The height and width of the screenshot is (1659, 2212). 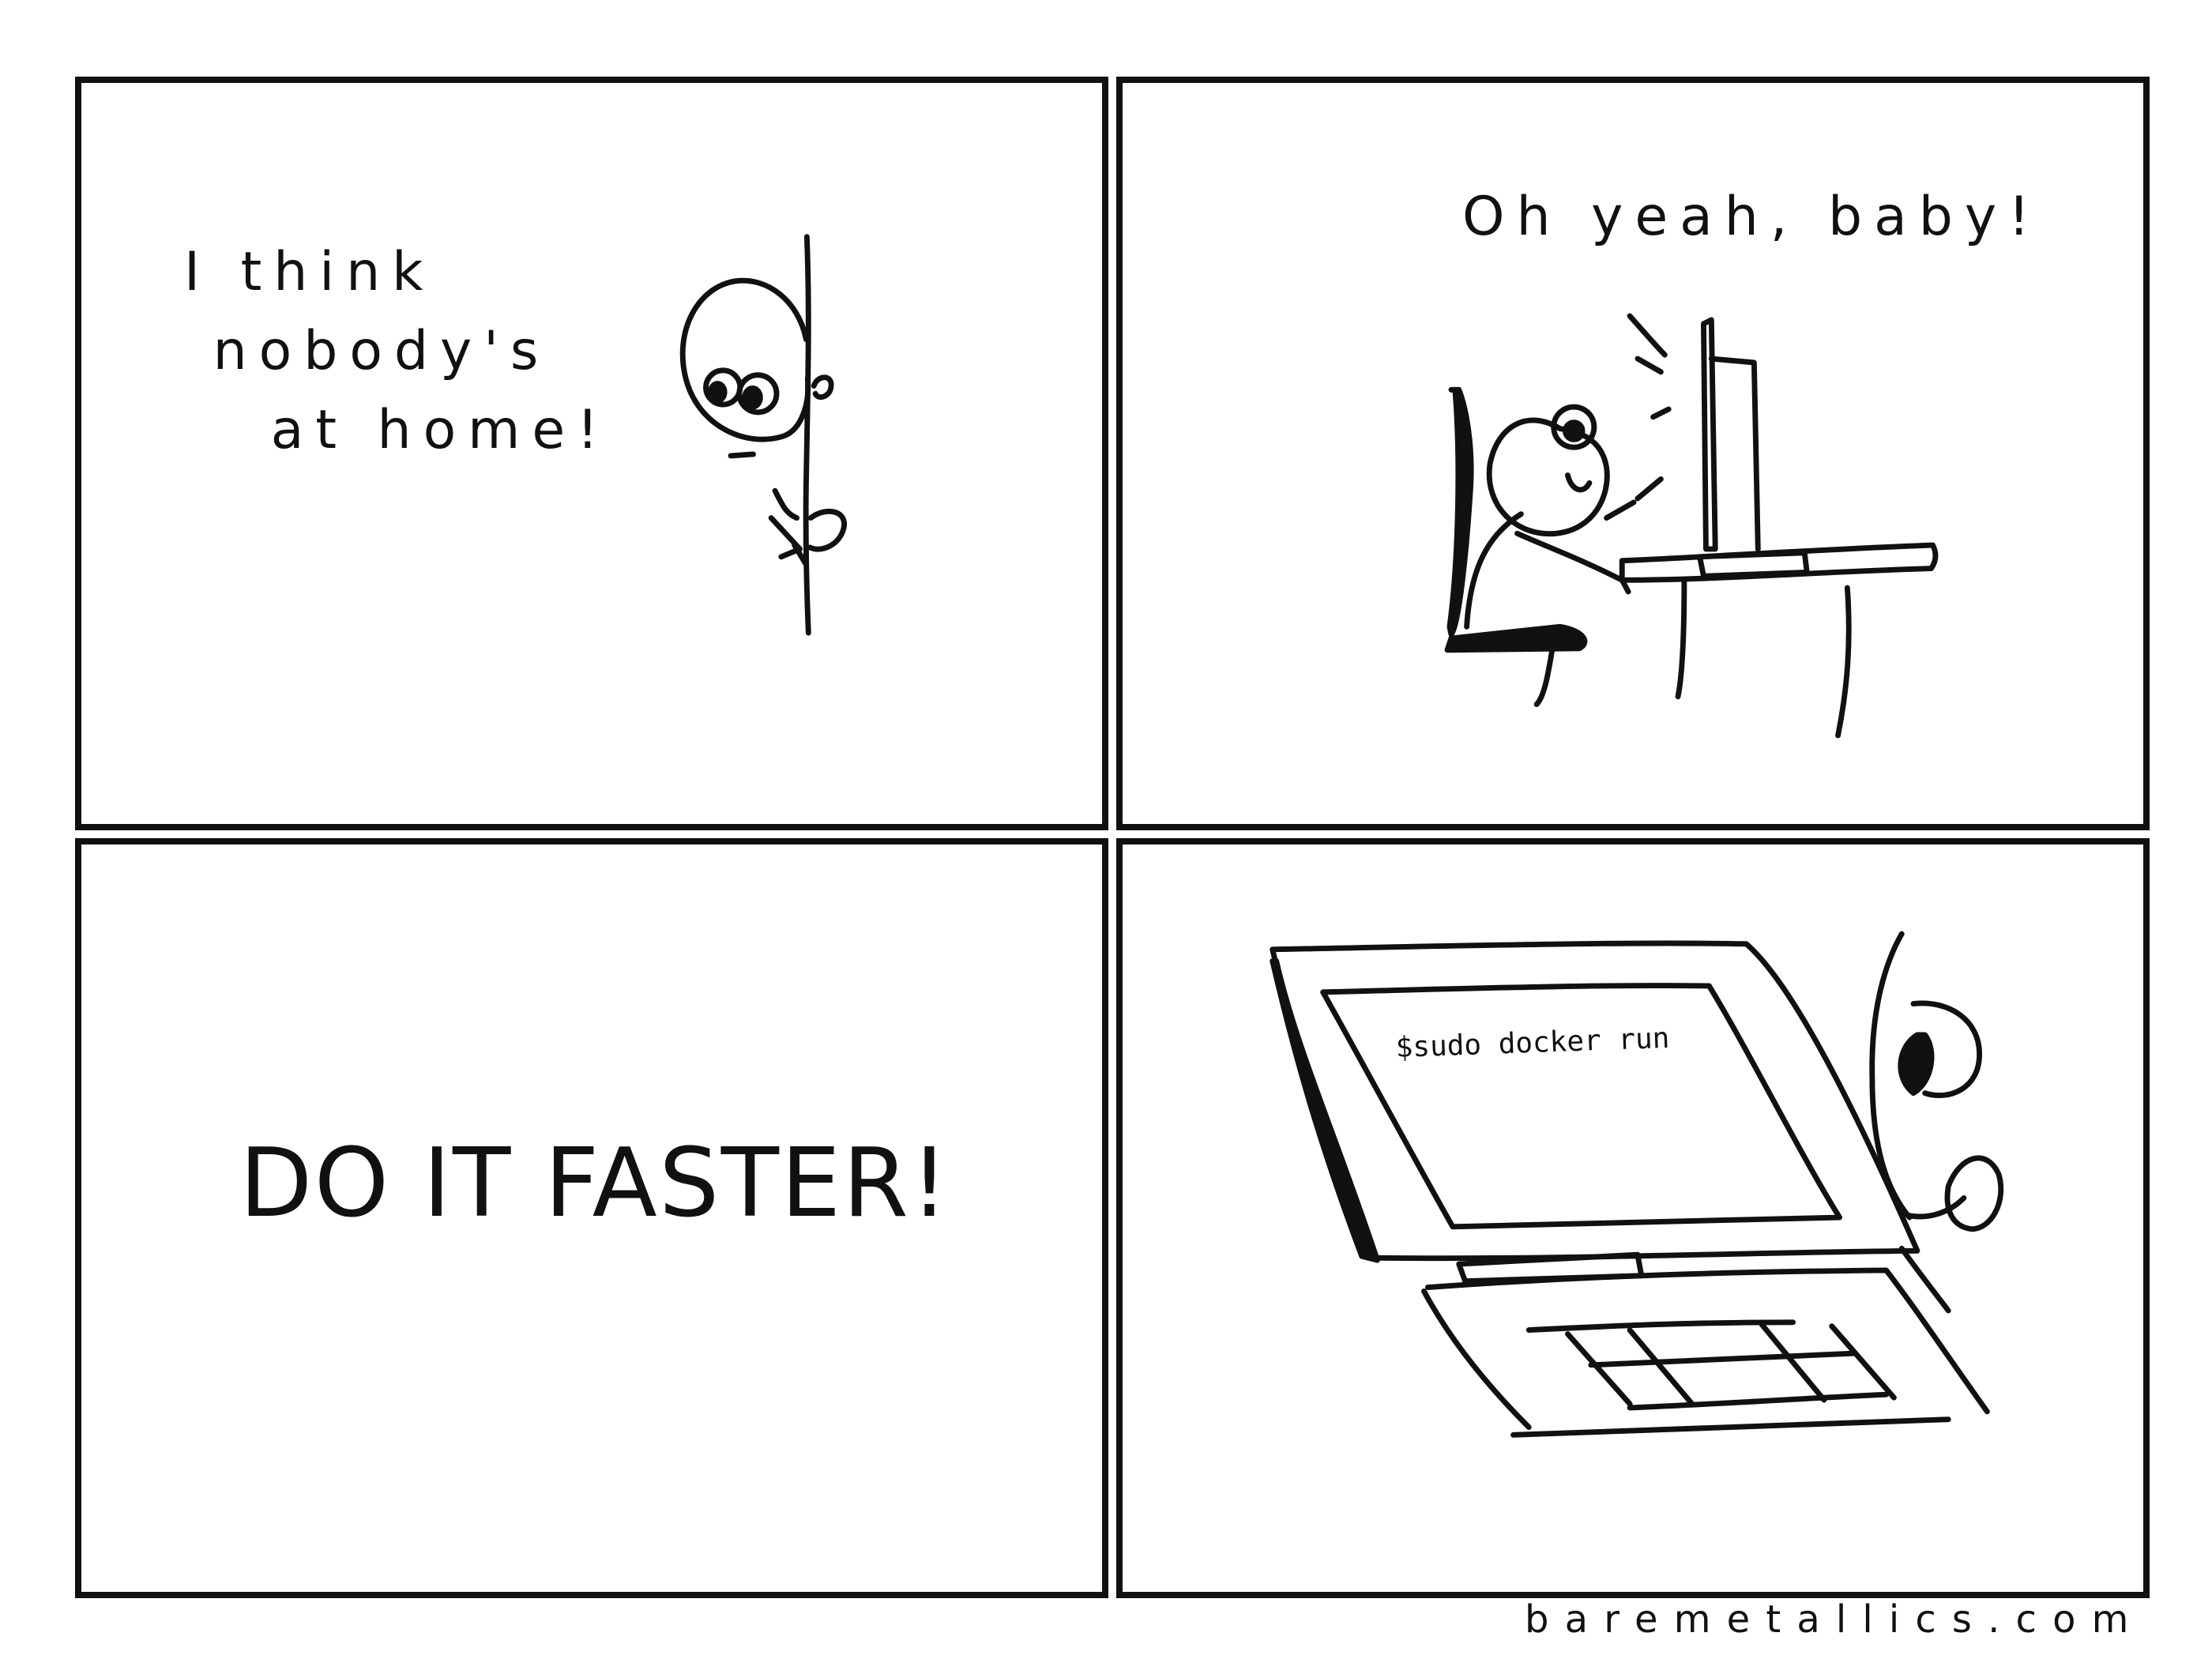 What do you see at coordinates (1661, 1326) in the screenshot?
I see `keyboard-top` at bounding box center [1661, 1326].